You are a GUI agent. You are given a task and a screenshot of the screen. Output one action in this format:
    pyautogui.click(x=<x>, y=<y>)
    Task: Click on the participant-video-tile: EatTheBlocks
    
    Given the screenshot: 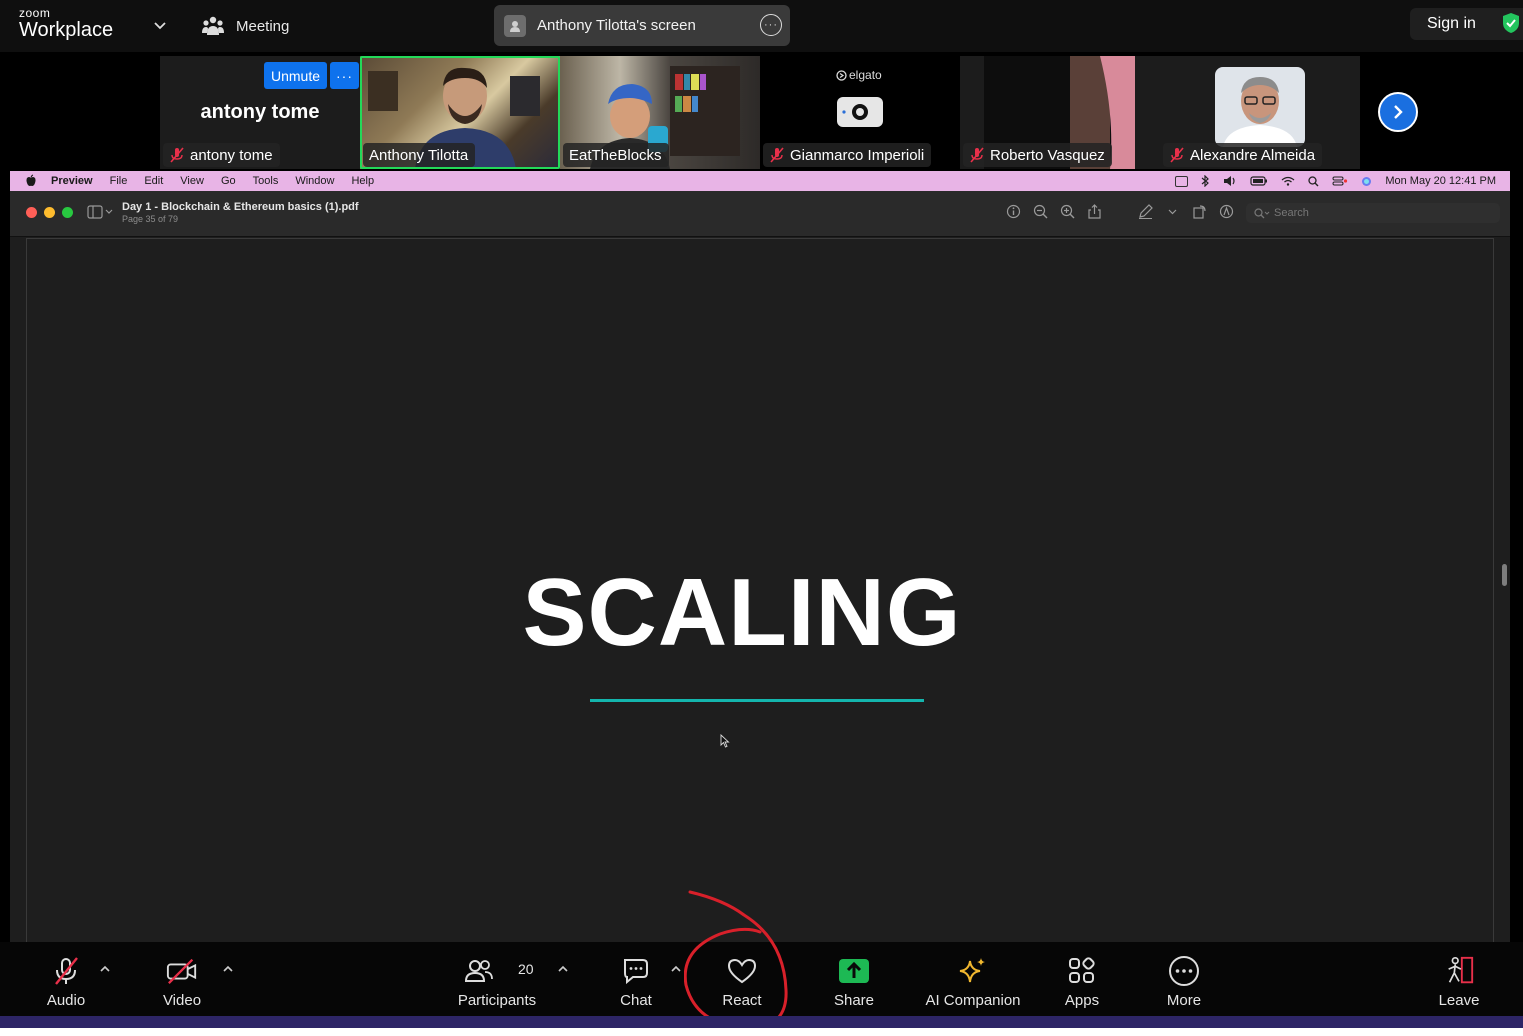 What is the action you would take?
    pyautogui.click(x=660, y=112)
    